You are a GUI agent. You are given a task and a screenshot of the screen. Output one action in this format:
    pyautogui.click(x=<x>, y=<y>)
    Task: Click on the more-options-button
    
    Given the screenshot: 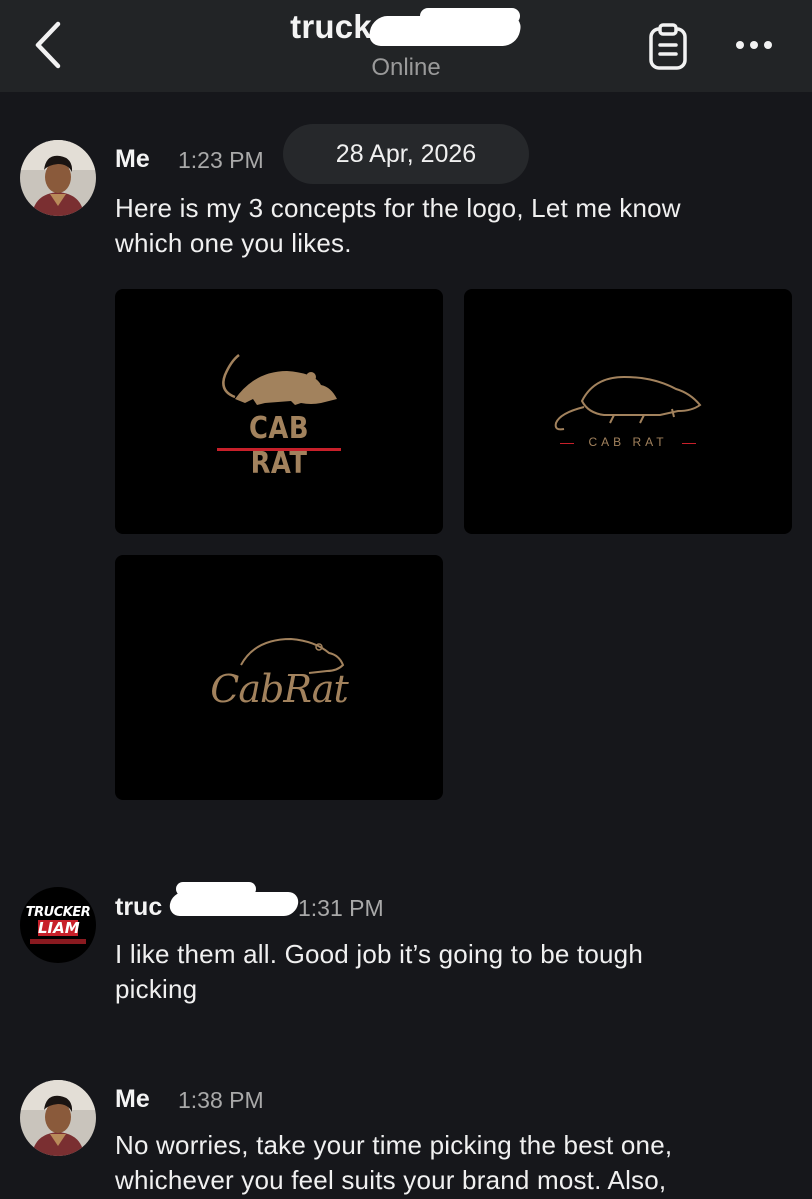 What is the action you would take?
    pyautogui.click(x=754, y=45)
    